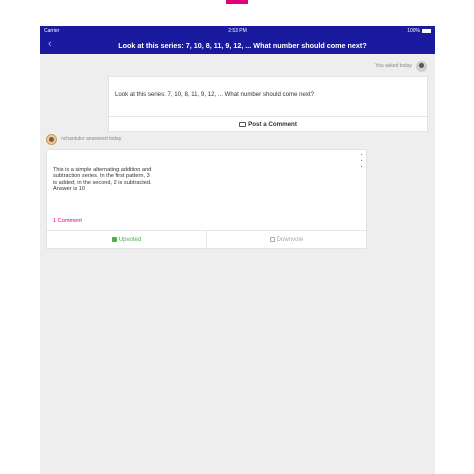 Image resolution: width=474 pixels, height=474 pixels. I want to click on thumbs-up-icon, so click(114, 239).